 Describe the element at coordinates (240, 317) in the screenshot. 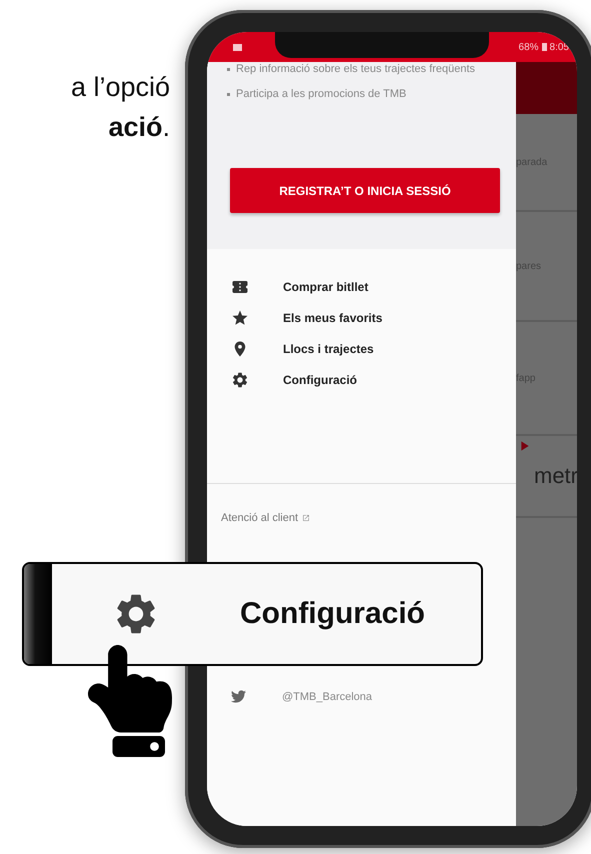

I see `star-icon` at that location.